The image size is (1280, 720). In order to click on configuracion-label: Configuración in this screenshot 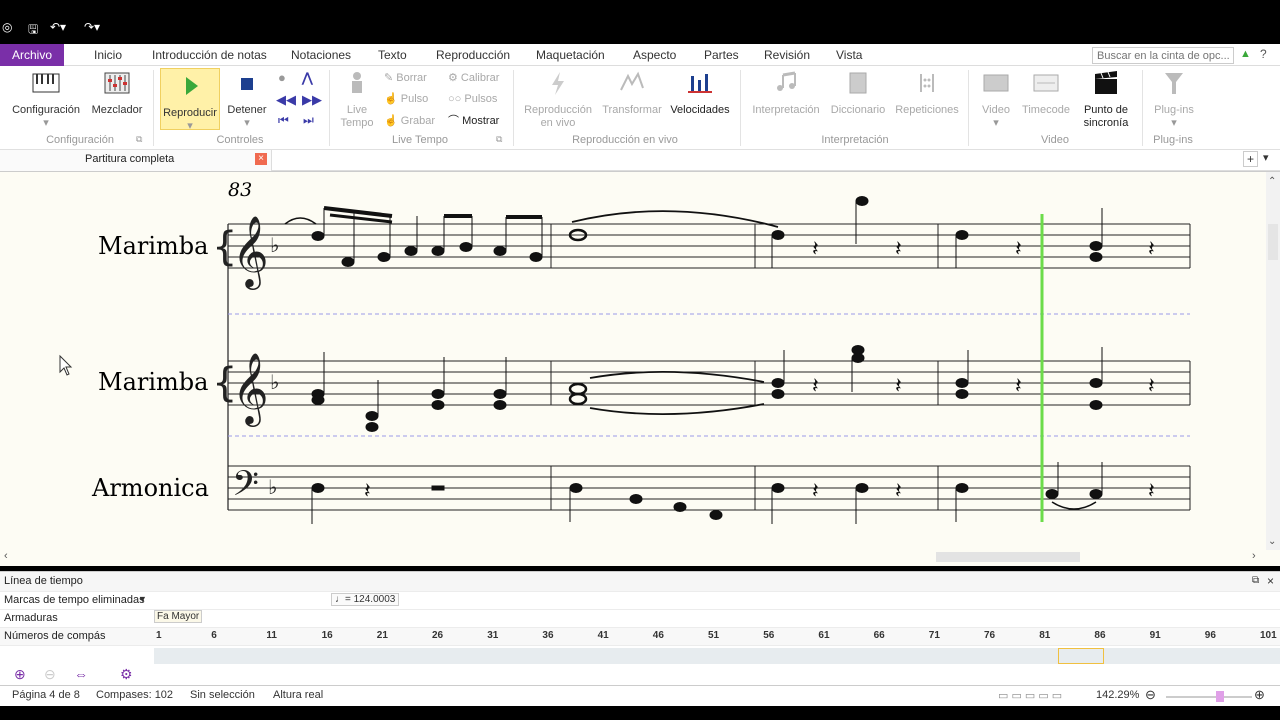, I will do `click(46, 110)`.